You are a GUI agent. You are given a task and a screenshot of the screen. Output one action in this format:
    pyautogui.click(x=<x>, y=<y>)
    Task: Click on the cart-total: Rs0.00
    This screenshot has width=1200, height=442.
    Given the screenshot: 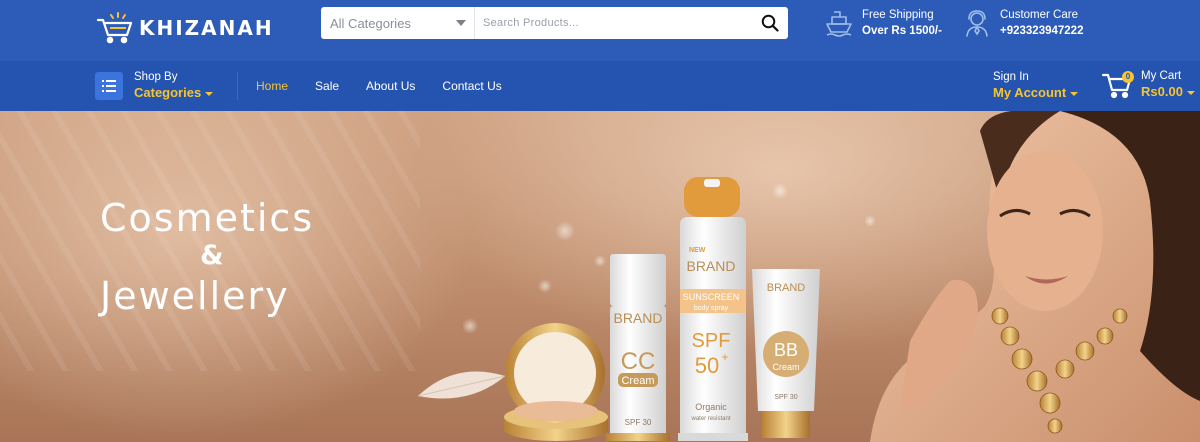 What is the action you would take?
    pyautogui.click(x=1162, y=91)
    